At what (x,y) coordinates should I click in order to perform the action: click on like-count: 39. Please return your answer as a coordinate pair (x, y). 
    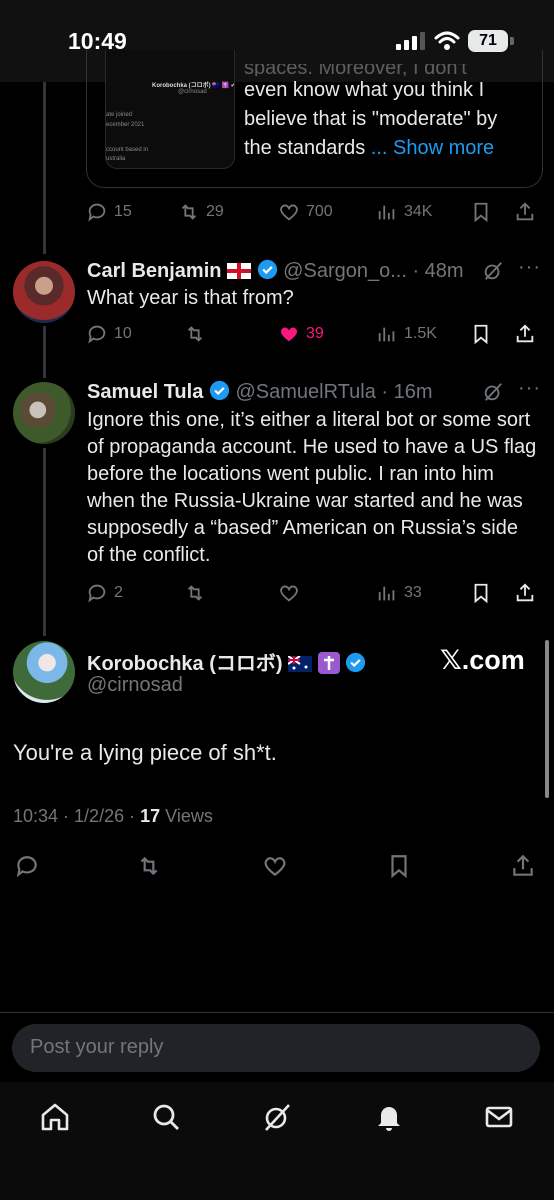
    Looking at the image, I should click on (315, 333).